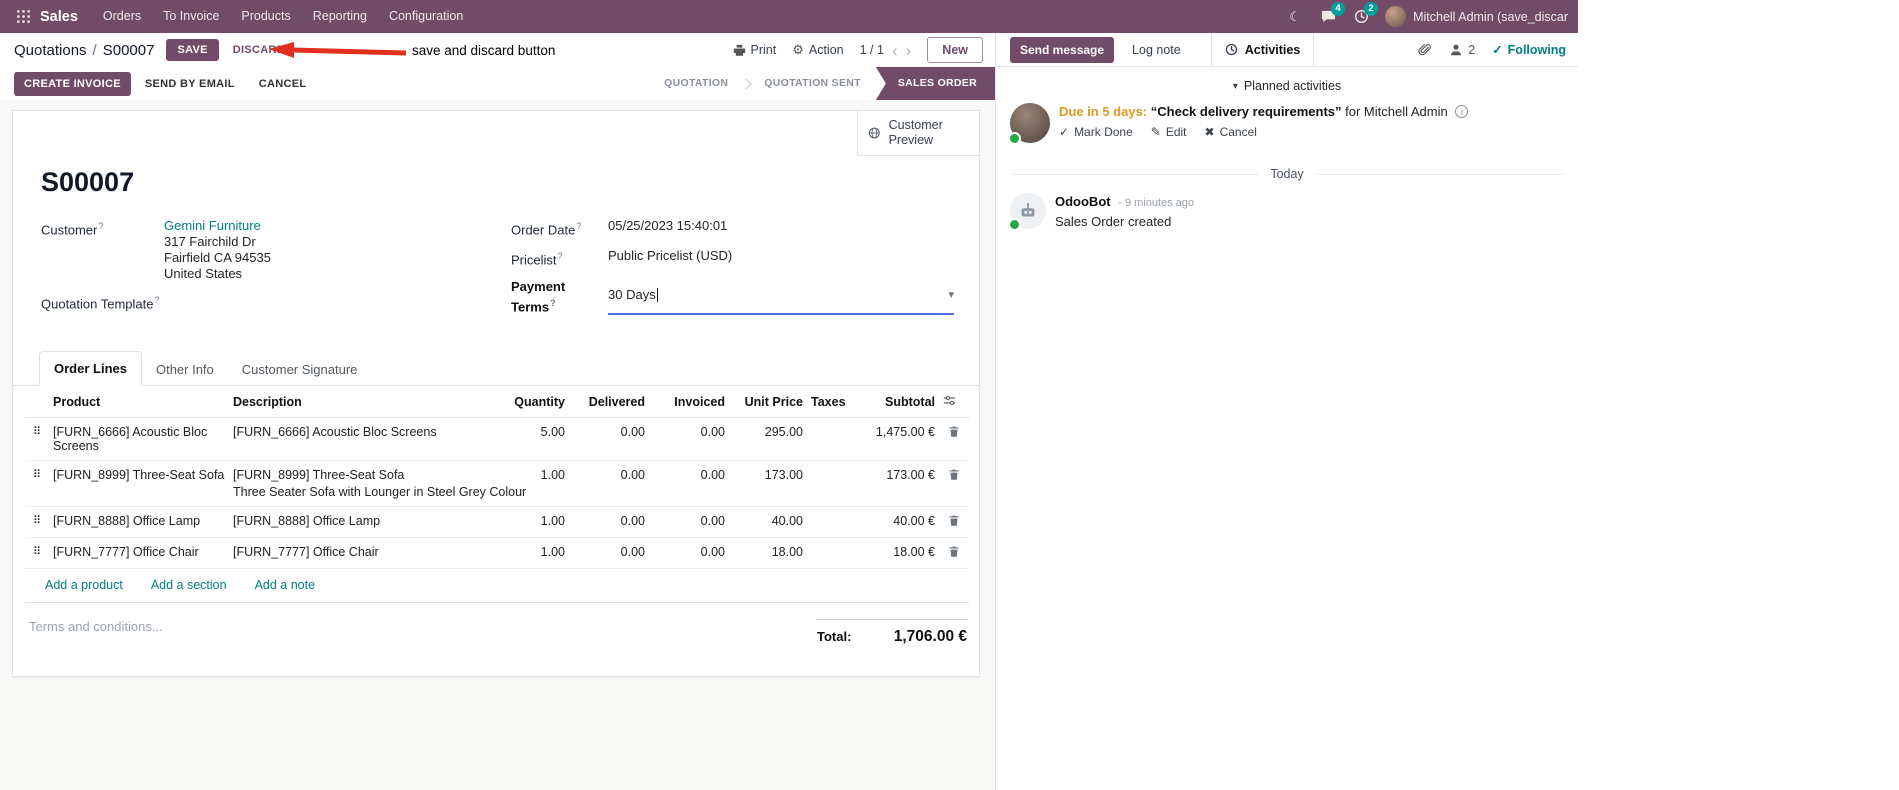 The width and height of the screenshot is (1899, 790). Describe the element at coordinates (191, 16) in the screenshot. I see `menu-to-invoice: To Invoice` at that location.